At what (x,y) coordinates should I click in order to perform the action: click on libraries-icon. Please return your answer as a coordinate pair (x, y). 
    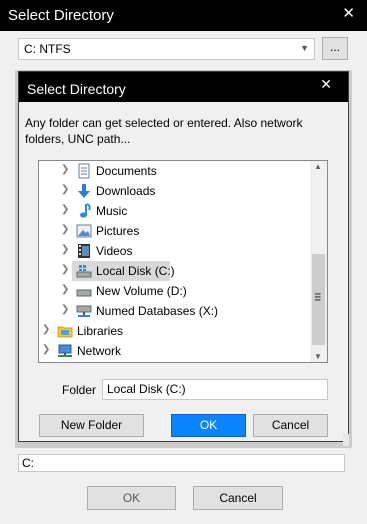
    Looking at the image, I should click on (65, 331).